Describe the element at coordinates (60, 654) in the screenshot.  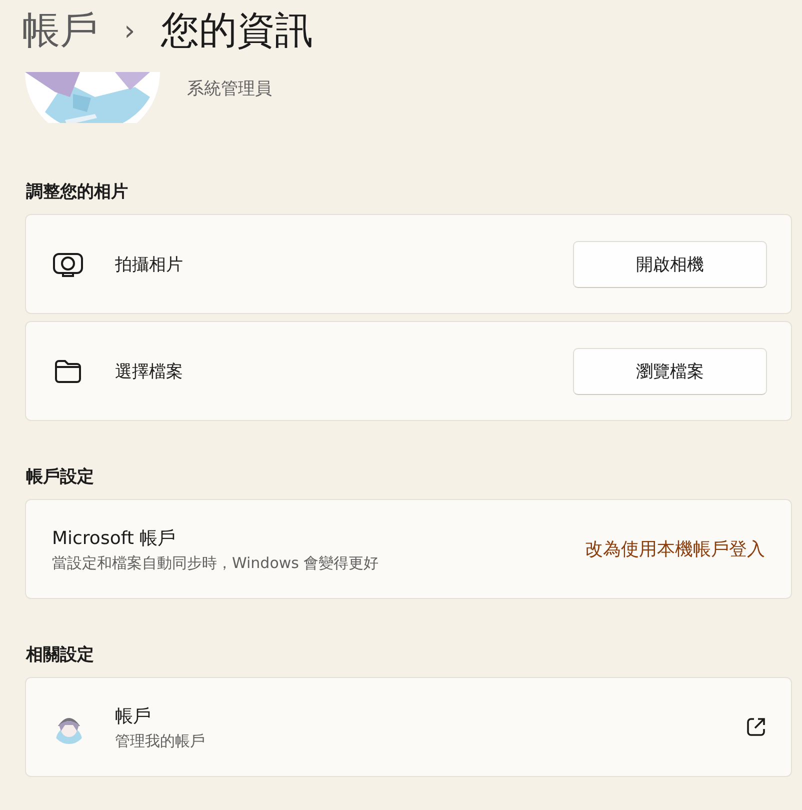
I see `section-title: 相關設定` at that location.